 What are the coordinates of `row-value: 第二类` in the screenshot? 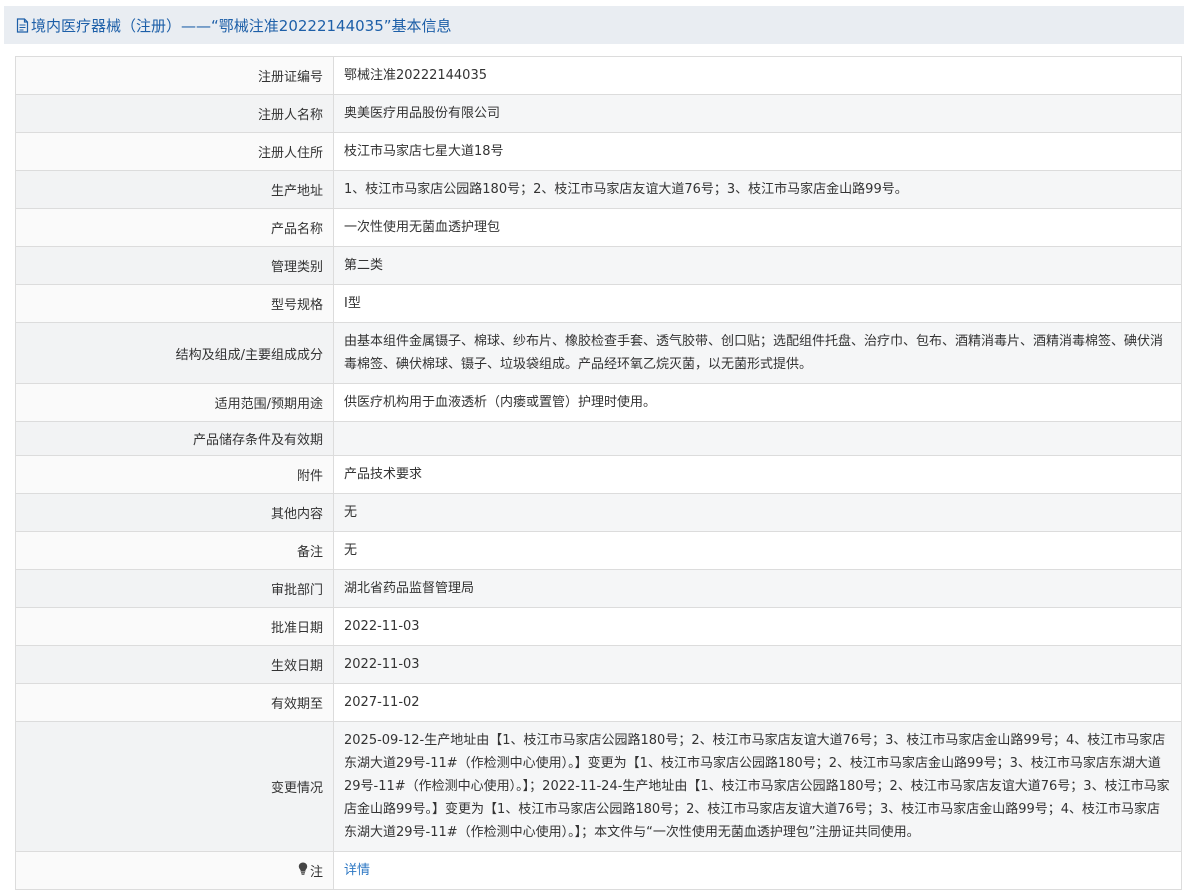 It's located at (757, 265).